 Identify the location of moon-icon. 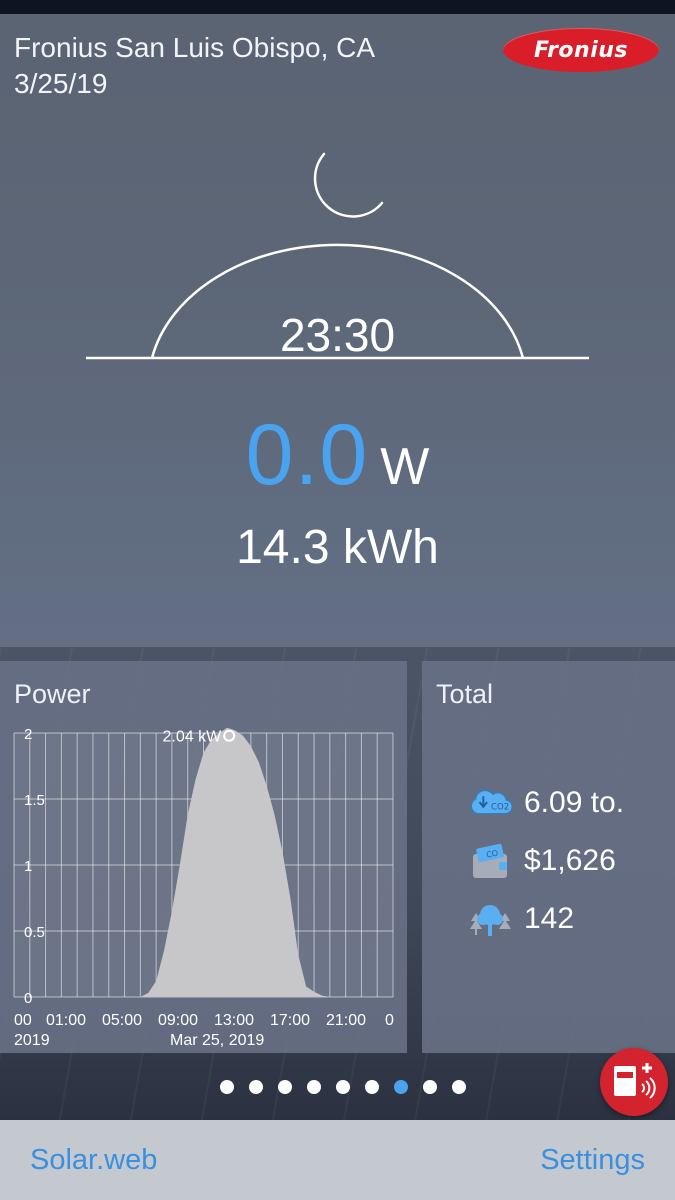
(348, 185).